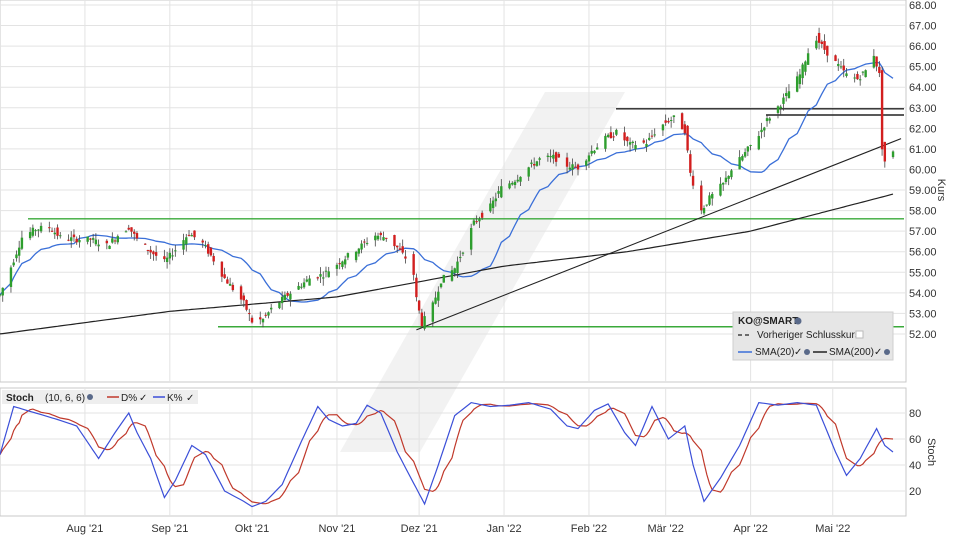 The height and width of the screenshot is (540, 960). I want to click on settings-icon, so click(798, 321).